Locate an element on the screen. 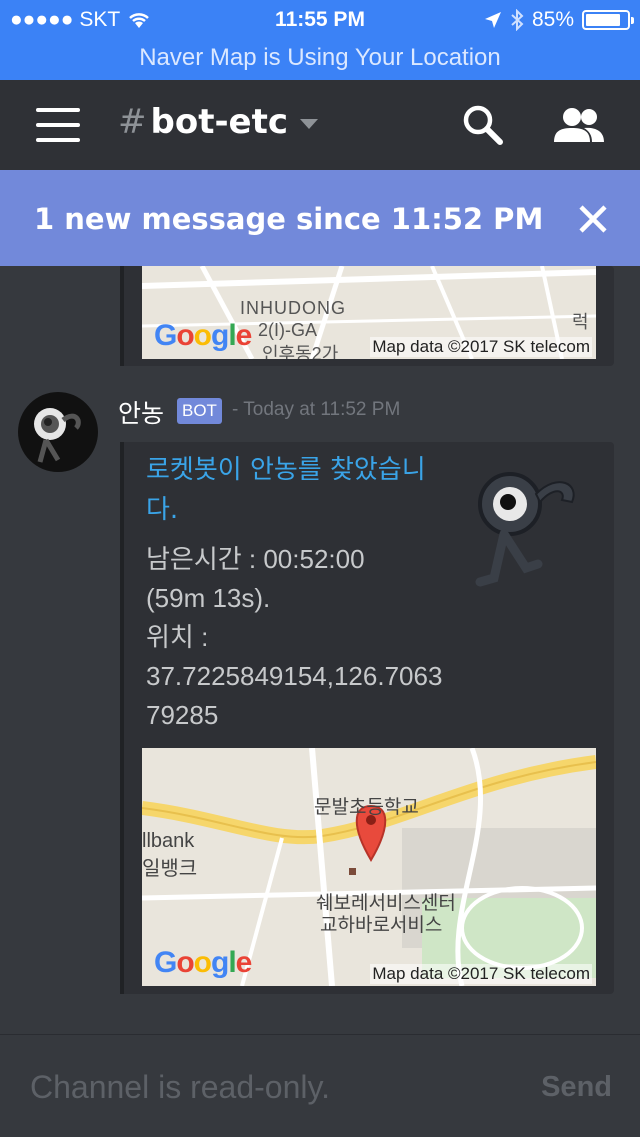 The width and height of the screenshot is (640, 1137). message-input: Channel is read-only. is located at coordinates (180, 1087).